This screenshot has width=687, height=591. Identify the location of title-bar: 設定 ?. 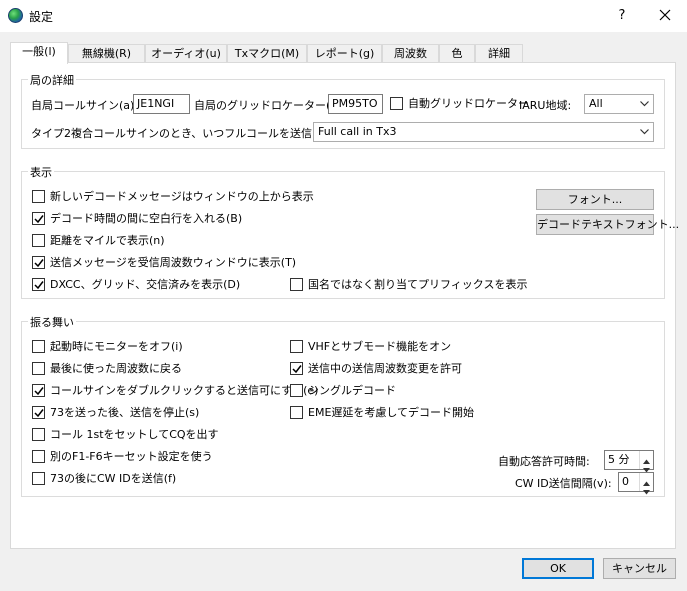
(343, 16).